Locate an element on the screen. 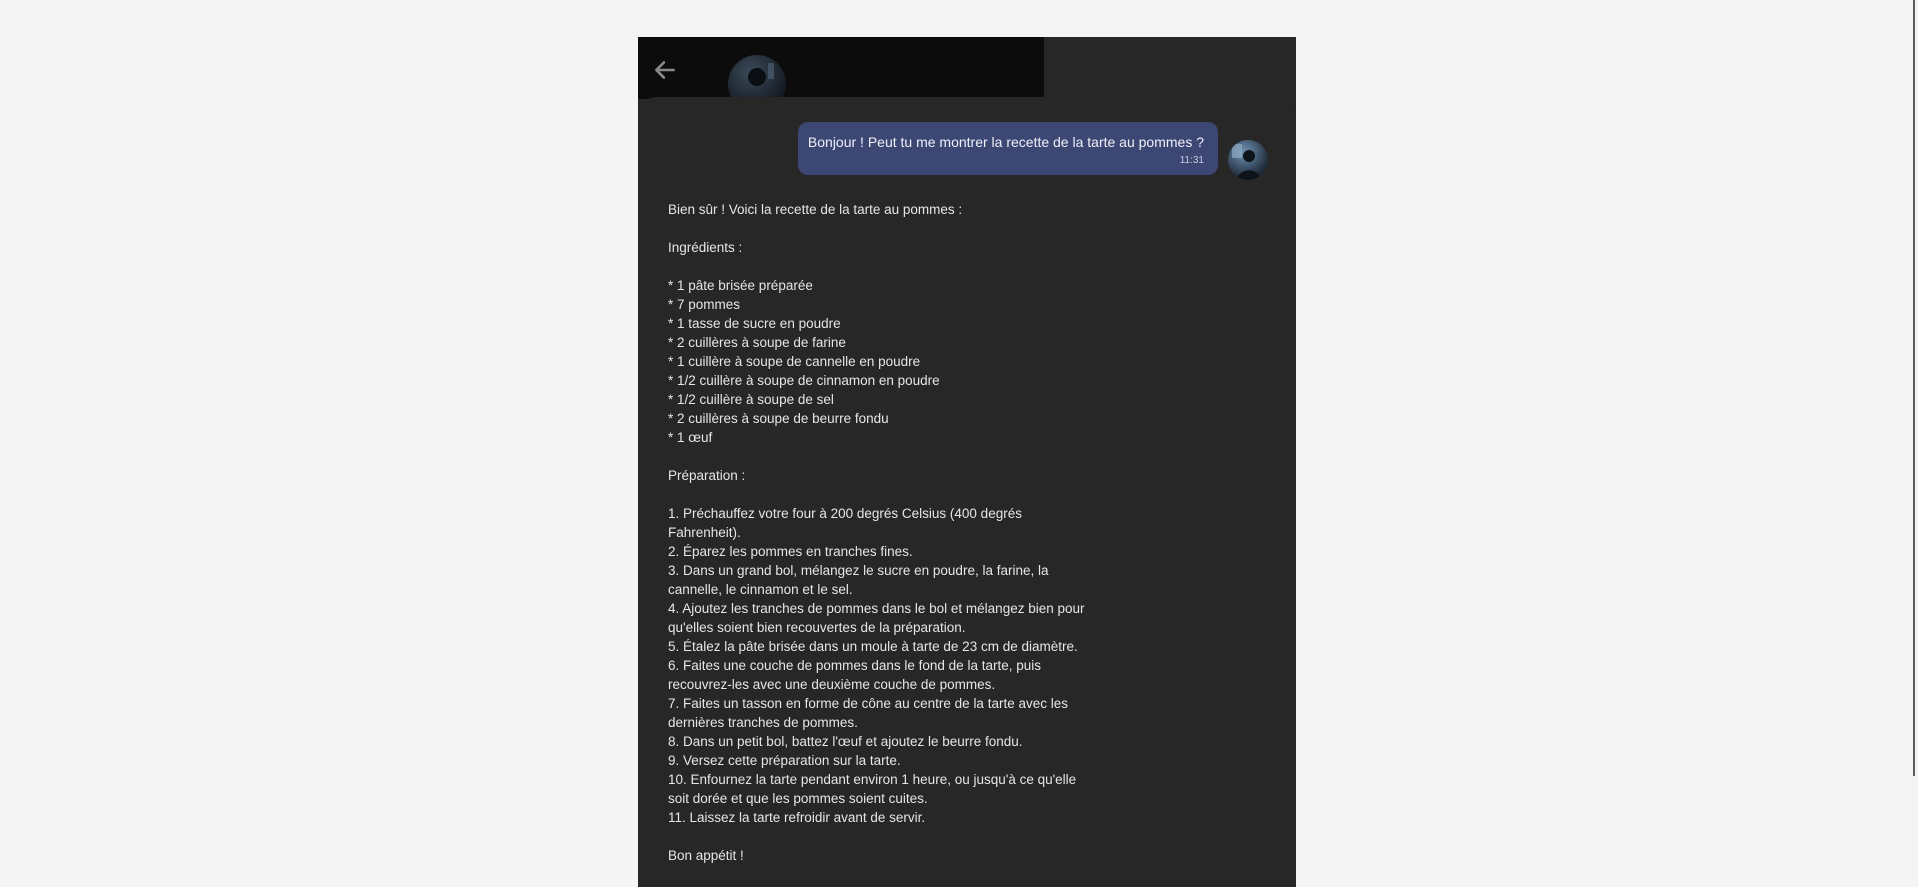 This screenshot has height=887, width=1918. person-silhouette-icon is located at coordinates (1246, 162).